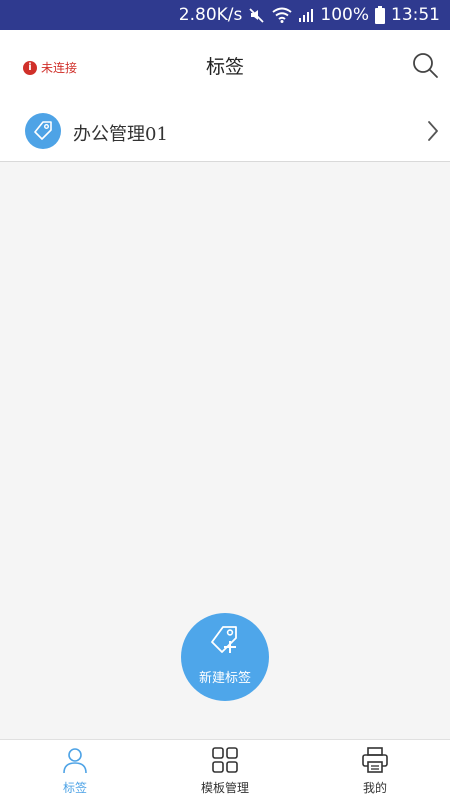 This screenshot has height=801, width=450. Describe the element at coordinates (43, 131) in the screenshot. I see `tag-icon` at that location.